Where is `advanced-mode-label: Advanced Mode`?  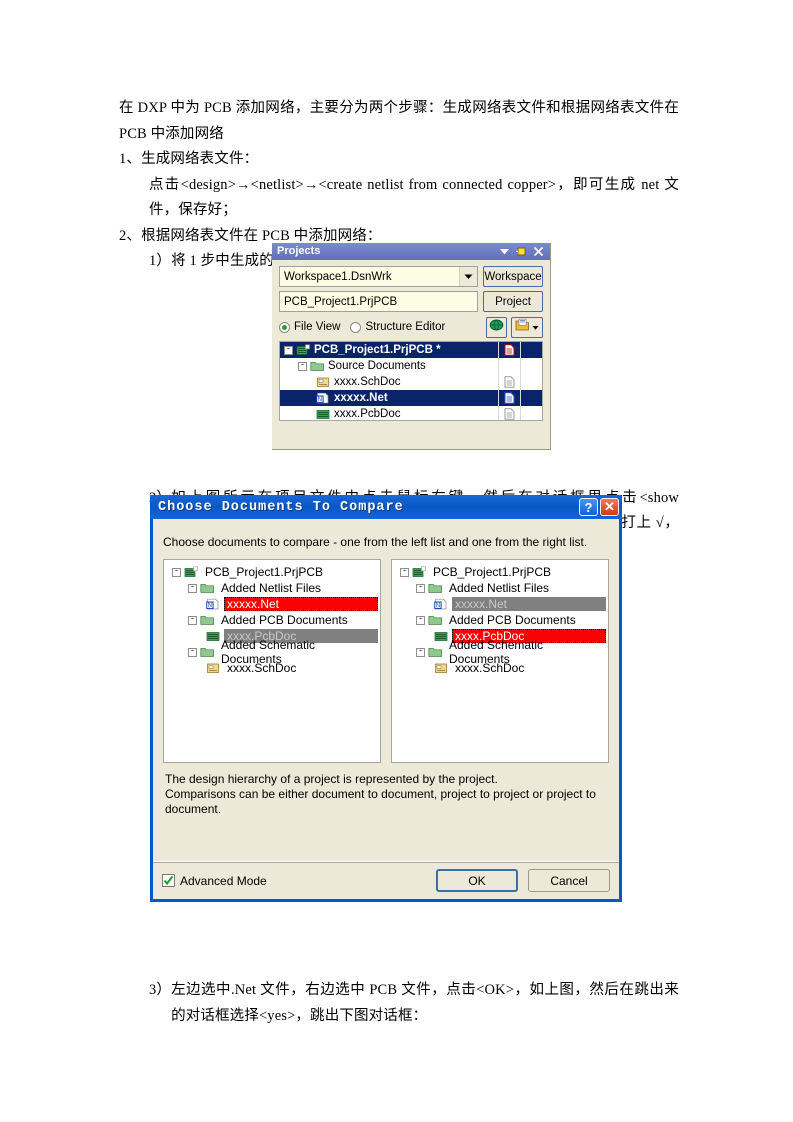
advanced-mode-label: Advanced Mode is located at coordinates (223, 880).